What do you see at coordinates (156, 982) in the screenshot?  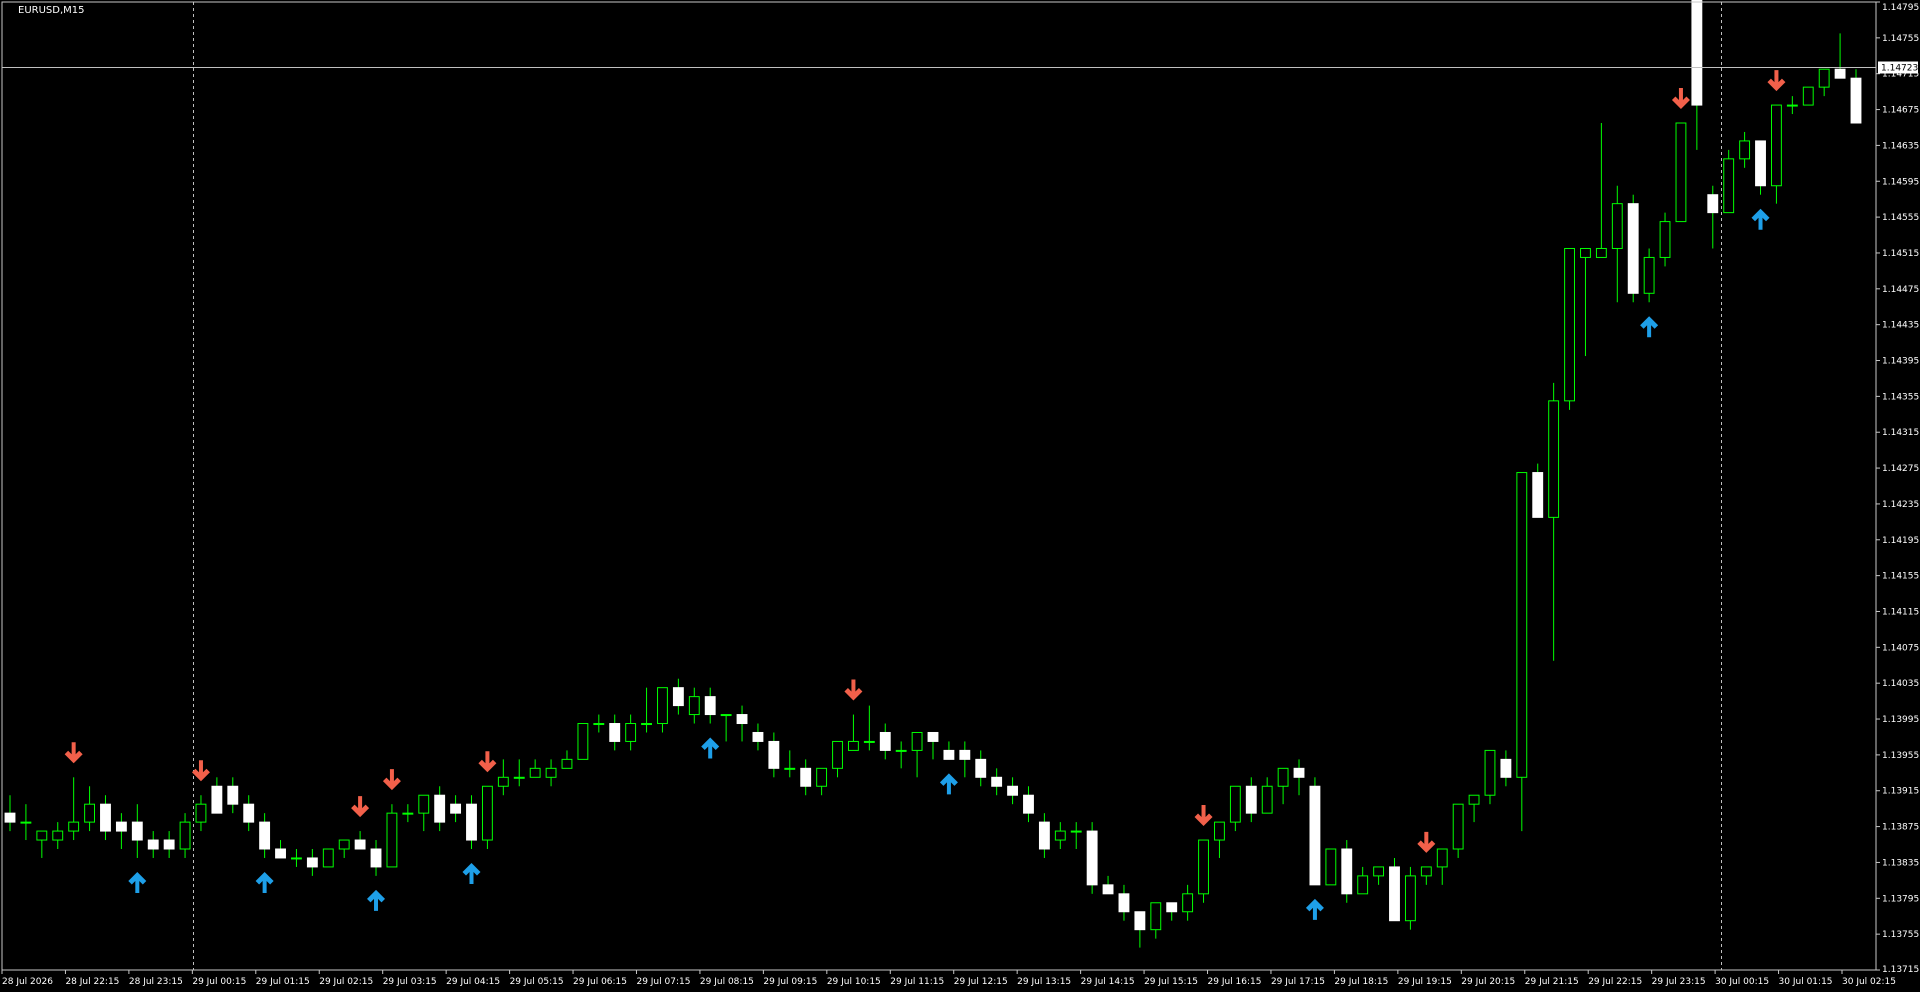 I see `time-tick-label: 28 Jul 23:15` at bounding box center [156, 982].